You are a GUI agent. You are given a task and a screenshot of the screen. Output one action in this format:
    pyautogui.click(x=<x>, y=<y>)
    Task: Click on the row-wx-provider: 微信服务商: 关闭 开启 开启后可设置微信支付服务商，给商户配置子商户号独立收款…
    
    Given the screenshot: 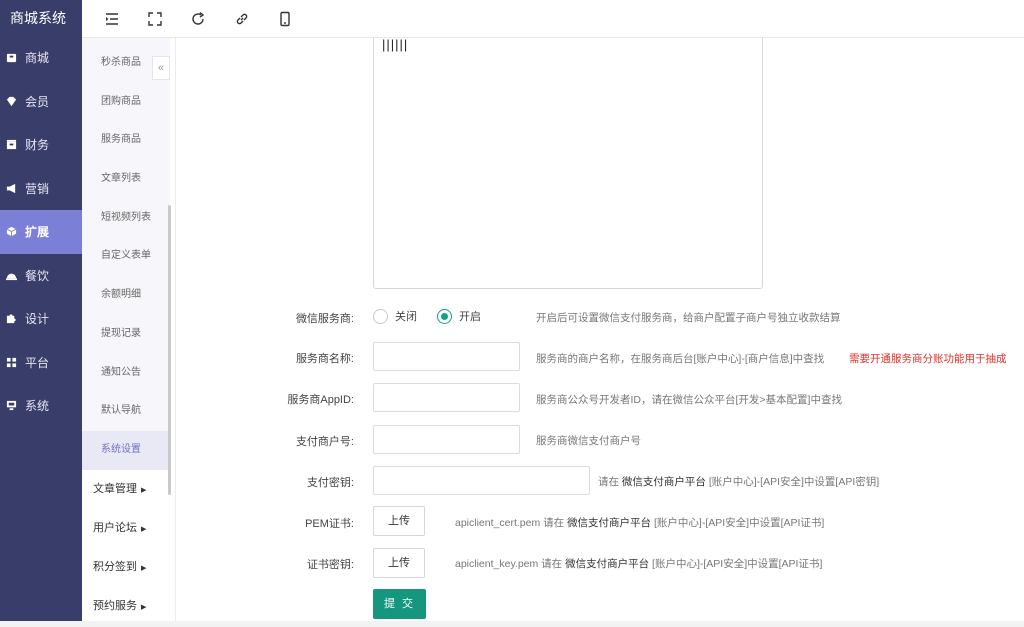 What is the action you would take?
    pyautogui.click(x=600, y=316)
    